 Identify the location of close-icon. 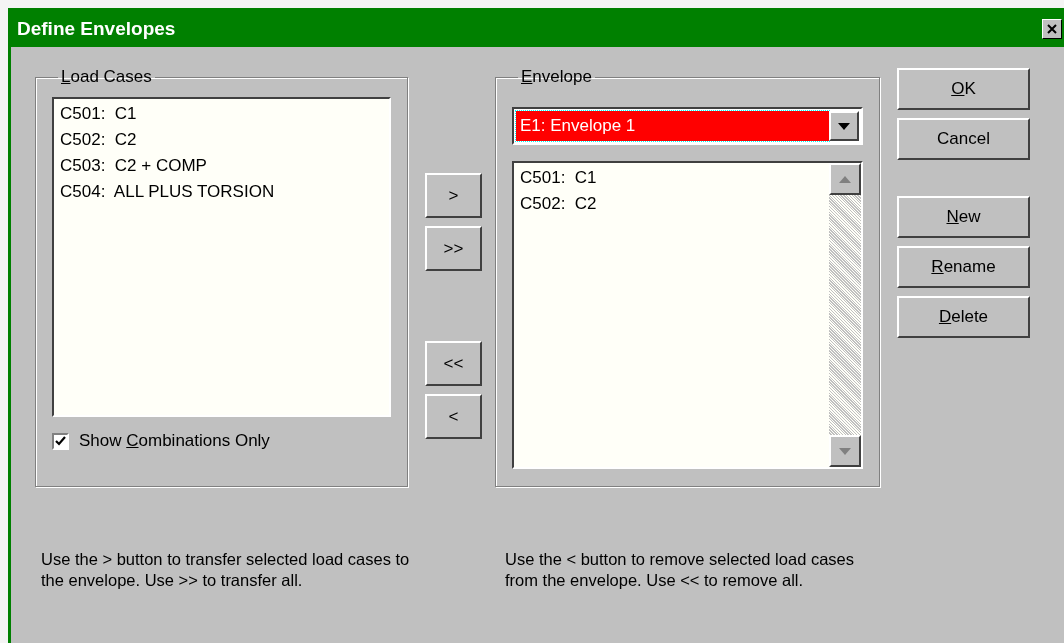
(1052, 29).